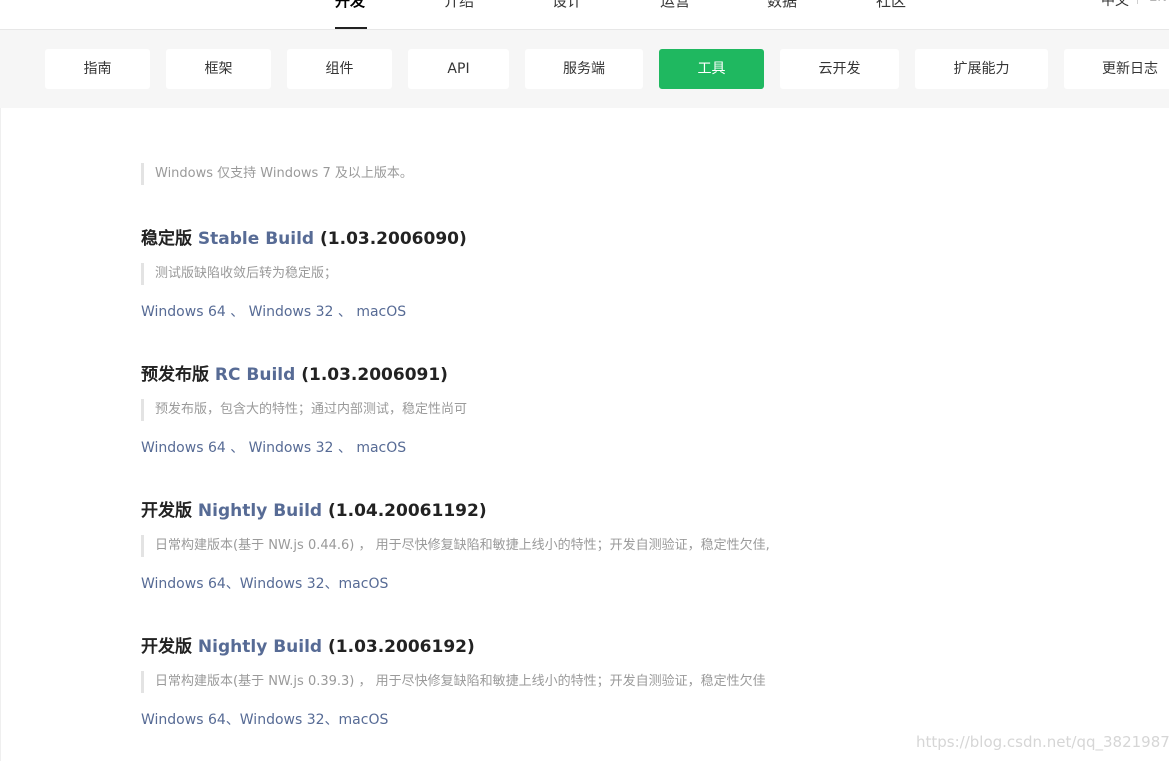  Describe the element at coordinates (304, 410) in the screenshot. I see `build-note-rc: 预发布版，包含大的特性；通过内部测试，稳定性尚可` at that location.